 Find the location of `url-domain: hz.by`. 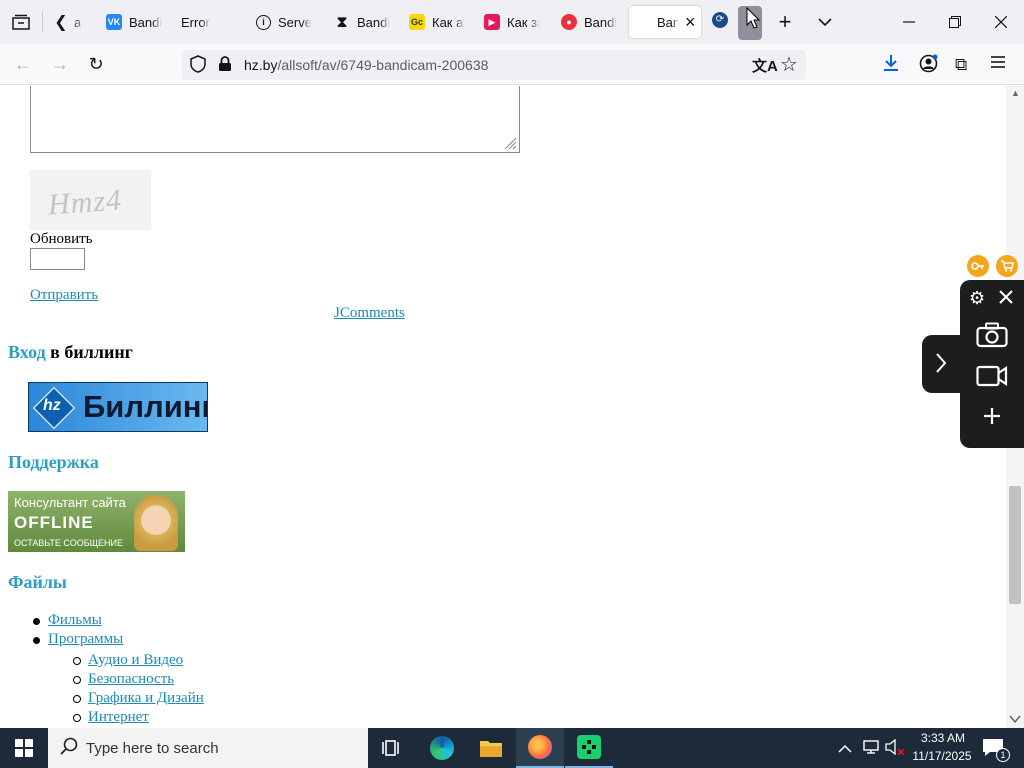

url-domain: hz.by is located at coordinates (261, 65).